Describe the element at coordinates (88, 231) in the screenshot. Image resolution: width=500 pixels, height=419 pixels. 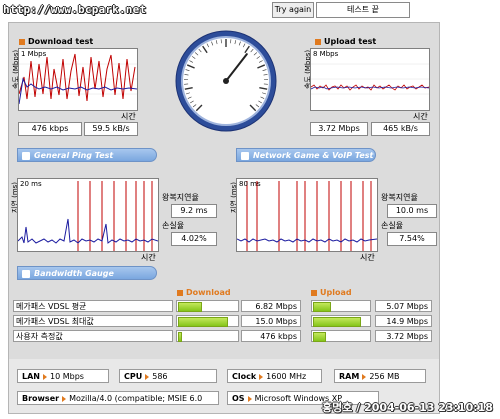
I see `ping-series-blue` at that location.